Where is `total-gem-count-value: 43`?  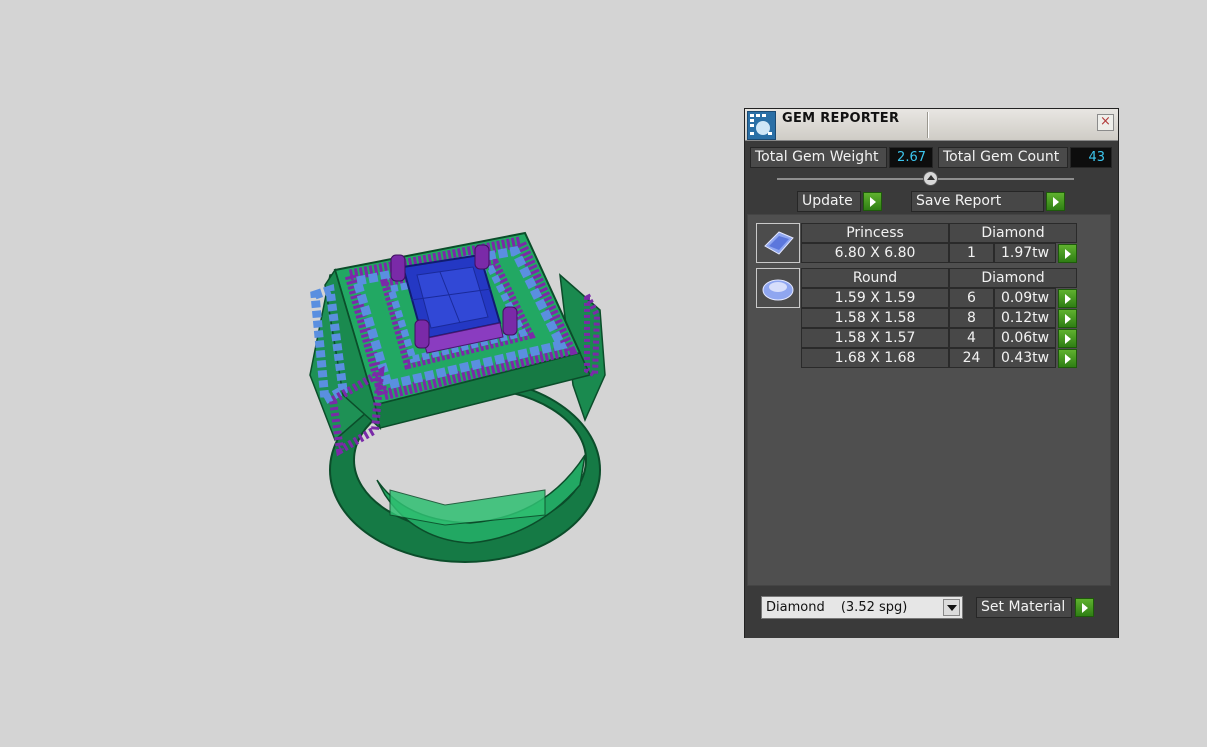 total-gem-count-value: 43 is located at coordinates (1091, 157).